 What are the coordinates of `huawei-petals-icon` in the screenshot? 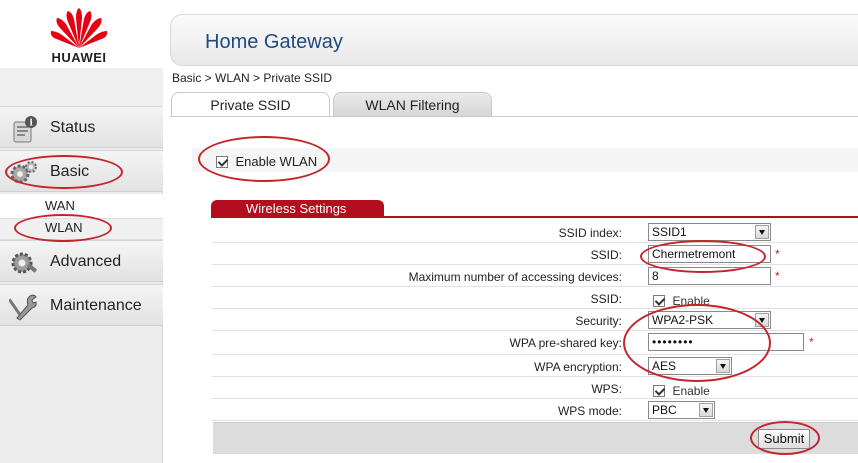 It's located at (79, 28).